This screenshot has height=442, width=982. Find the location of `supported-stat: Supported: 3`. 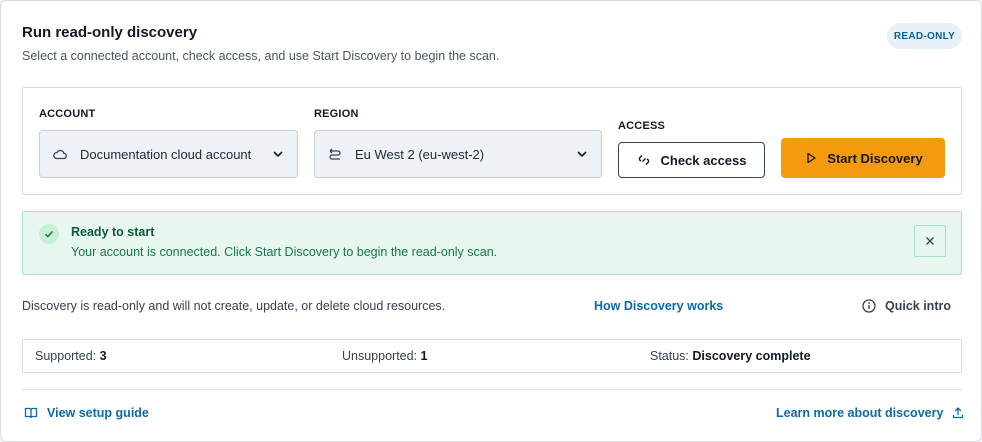

supported-stat: Supported: 3 is located at coordinates (71, 356).